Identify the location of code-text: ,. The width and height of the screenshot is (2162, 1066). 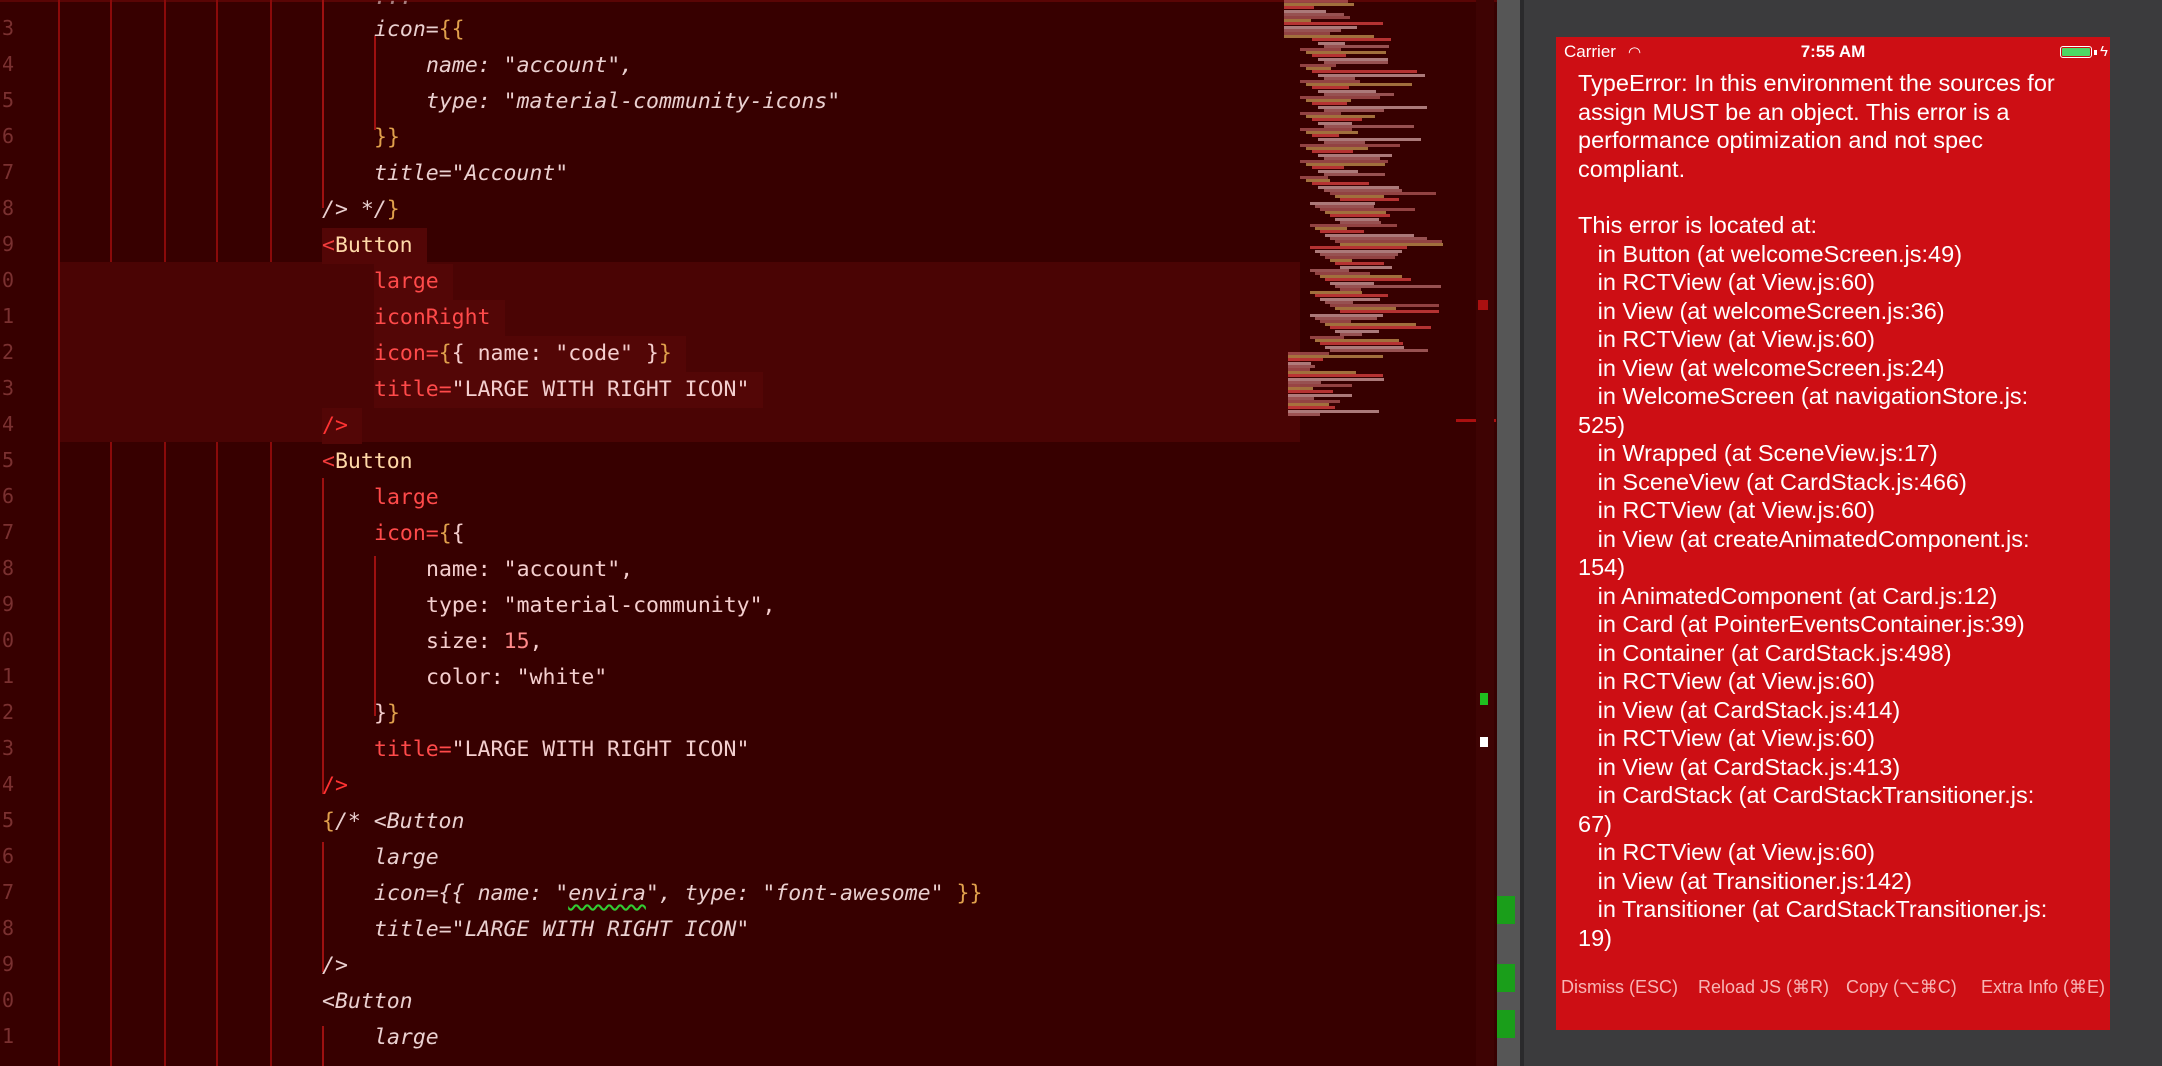
(536, 641).